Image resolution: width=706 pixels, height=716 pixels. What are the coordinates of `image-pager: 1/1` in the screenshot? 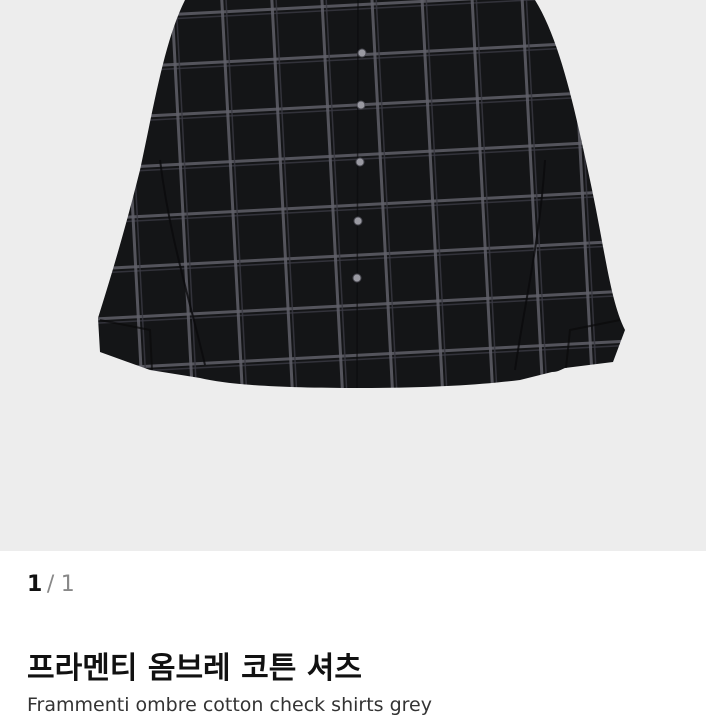 It's located at (51, 584).